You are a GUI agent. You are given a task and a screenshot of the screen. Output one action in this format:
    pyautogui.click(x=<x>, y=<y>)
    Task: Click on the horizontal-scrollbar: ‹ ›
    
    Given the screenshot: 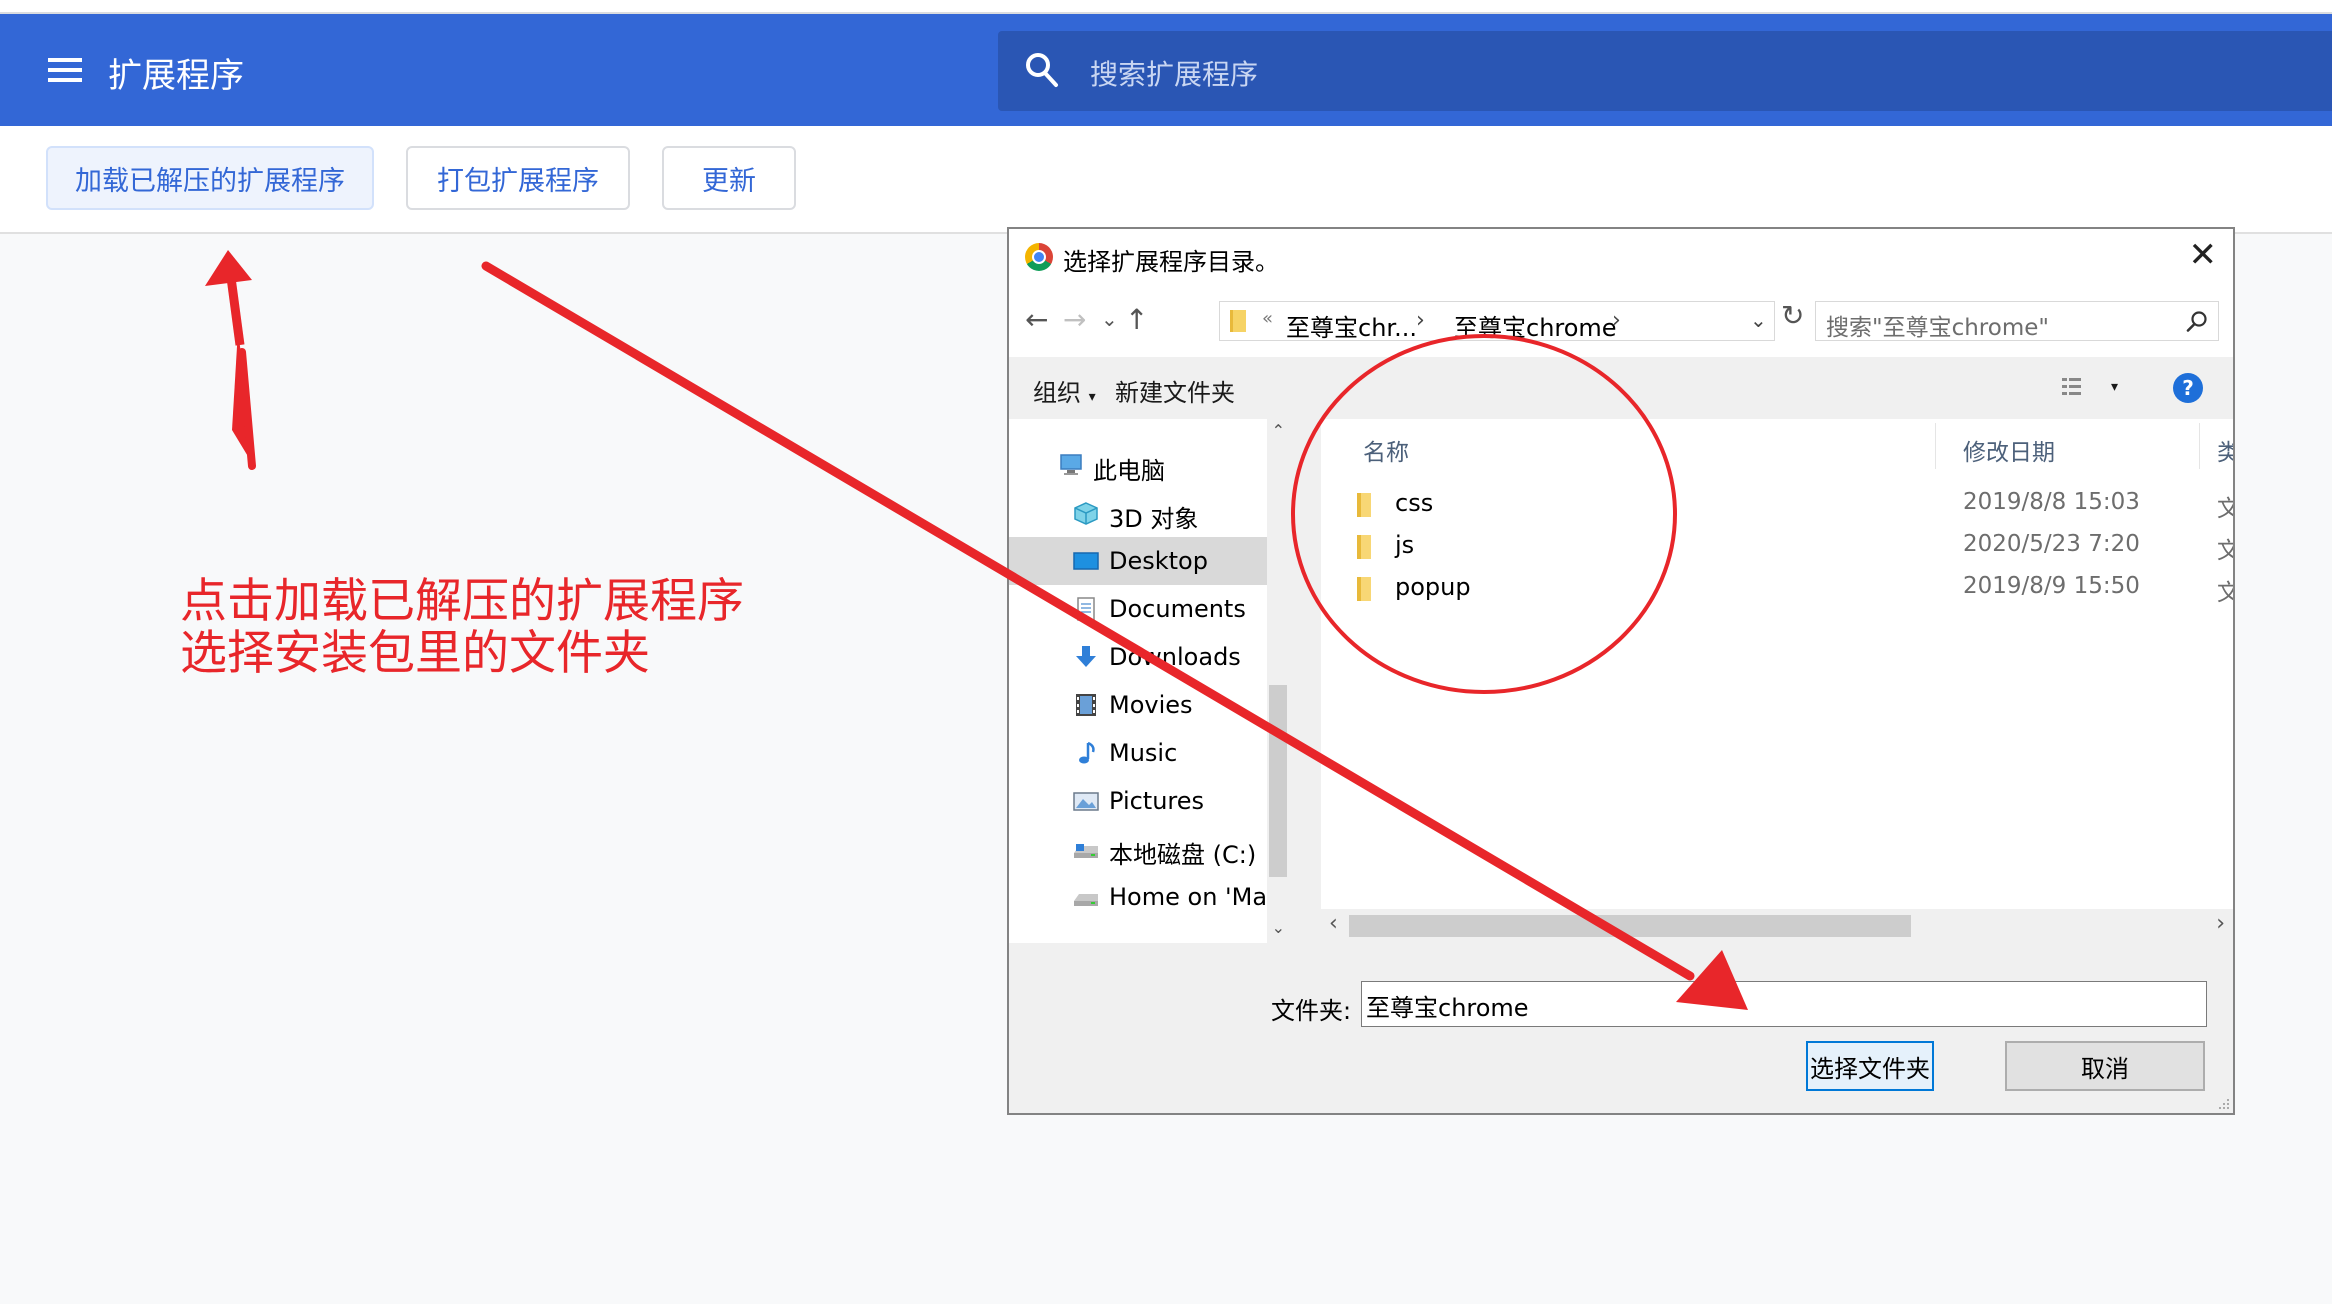 What is the action you would take?
    pyautogui.click(x=1777, y=926)
    